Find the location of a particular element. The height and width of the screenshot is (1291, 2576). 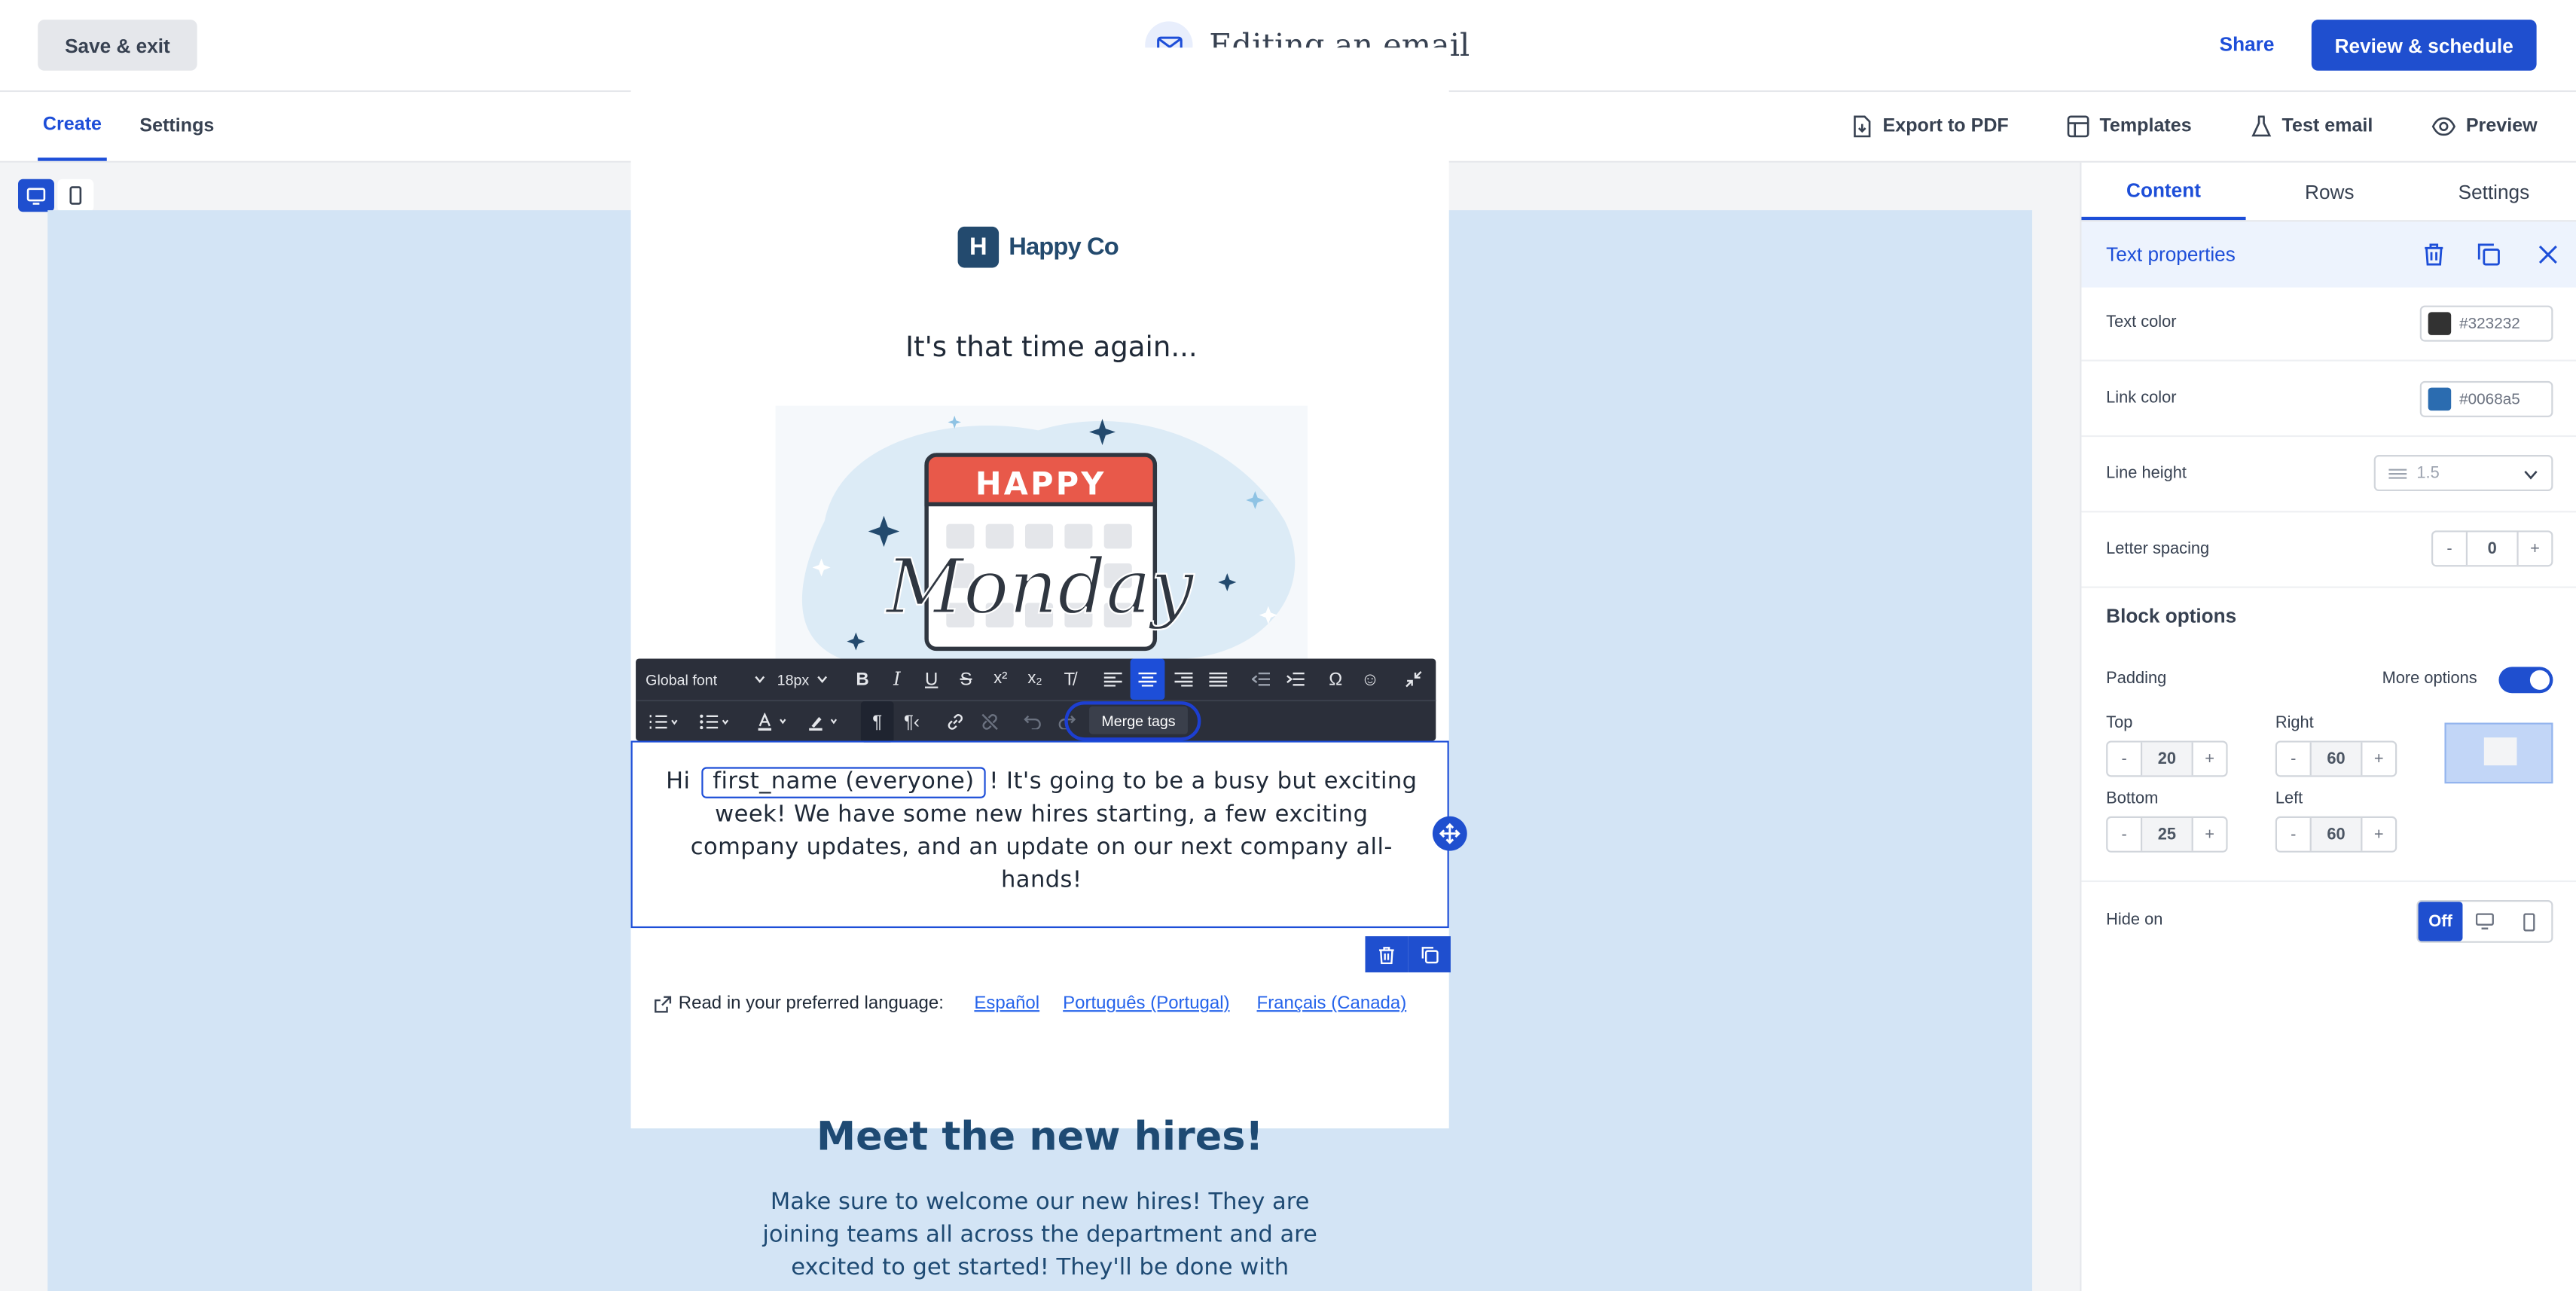

align-left-button is located at coordinates (1113, 679).